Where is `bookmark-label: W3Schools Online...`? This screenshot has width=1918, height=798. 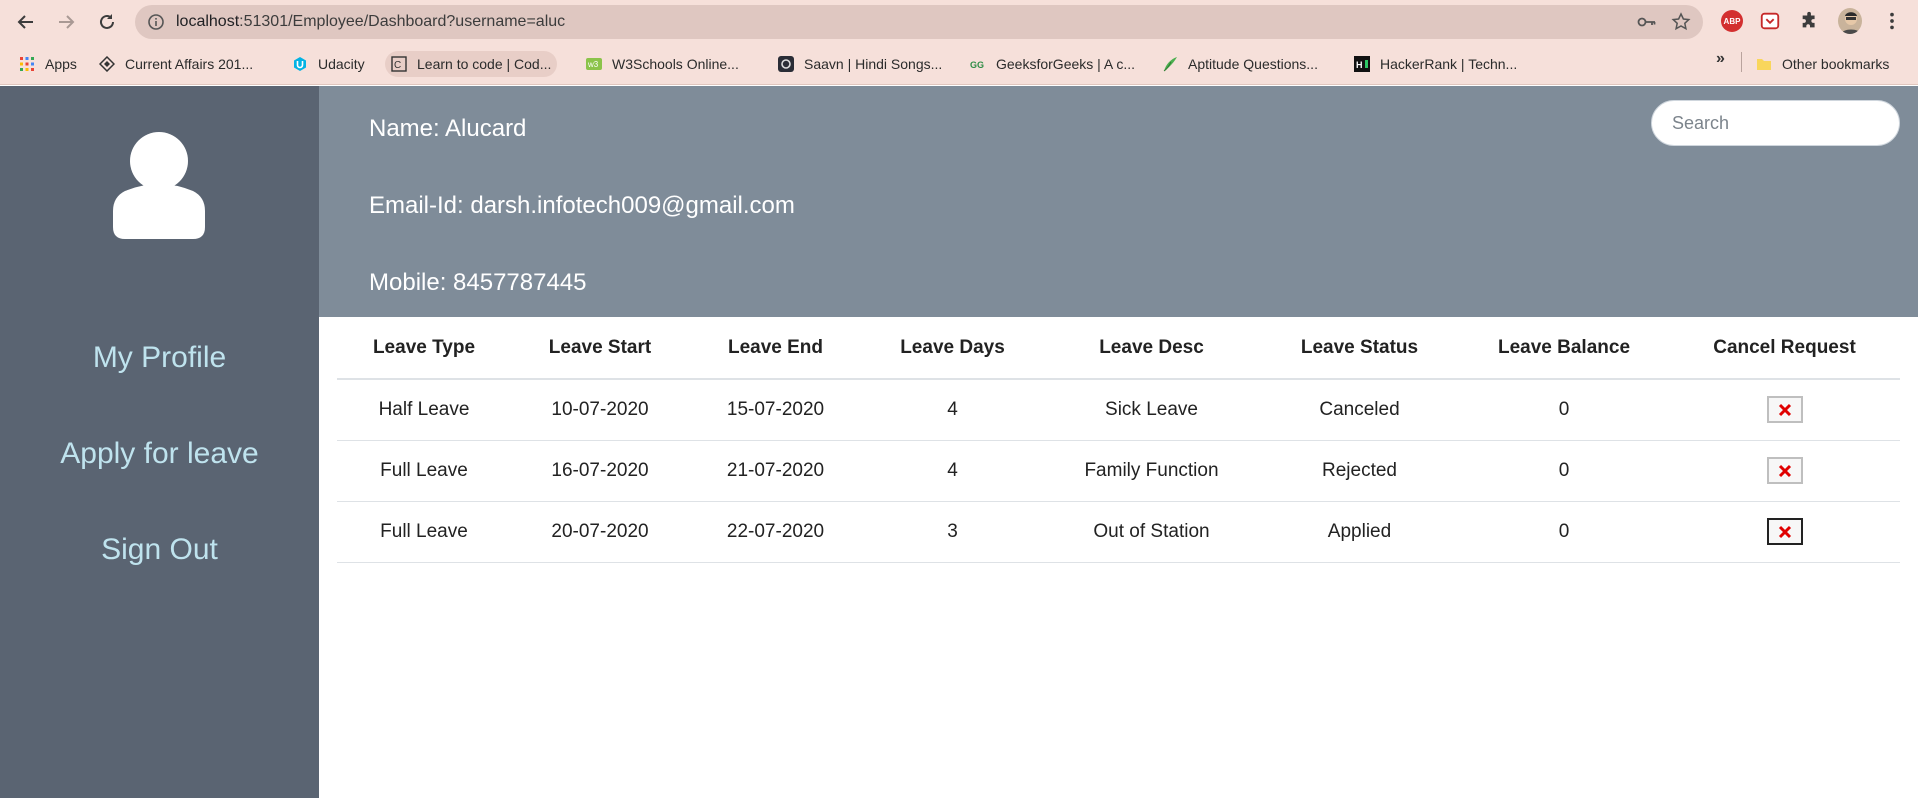
bookmark-label: W3Schools Online... is located at coordinates (675, 64).